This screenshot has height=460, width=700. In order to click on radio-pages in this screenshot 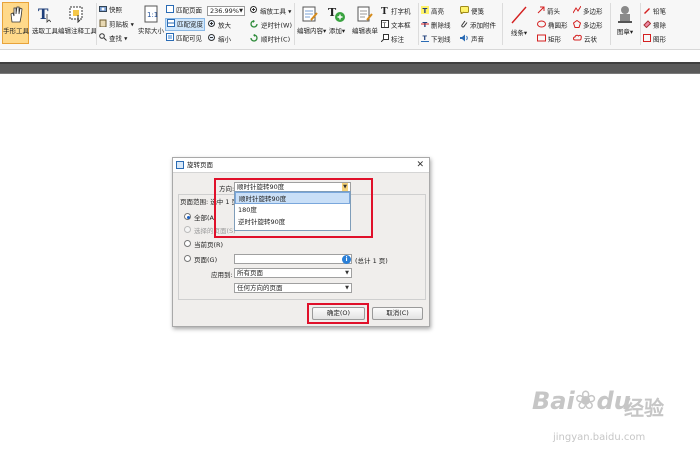, I will do `click(187, 258)`.